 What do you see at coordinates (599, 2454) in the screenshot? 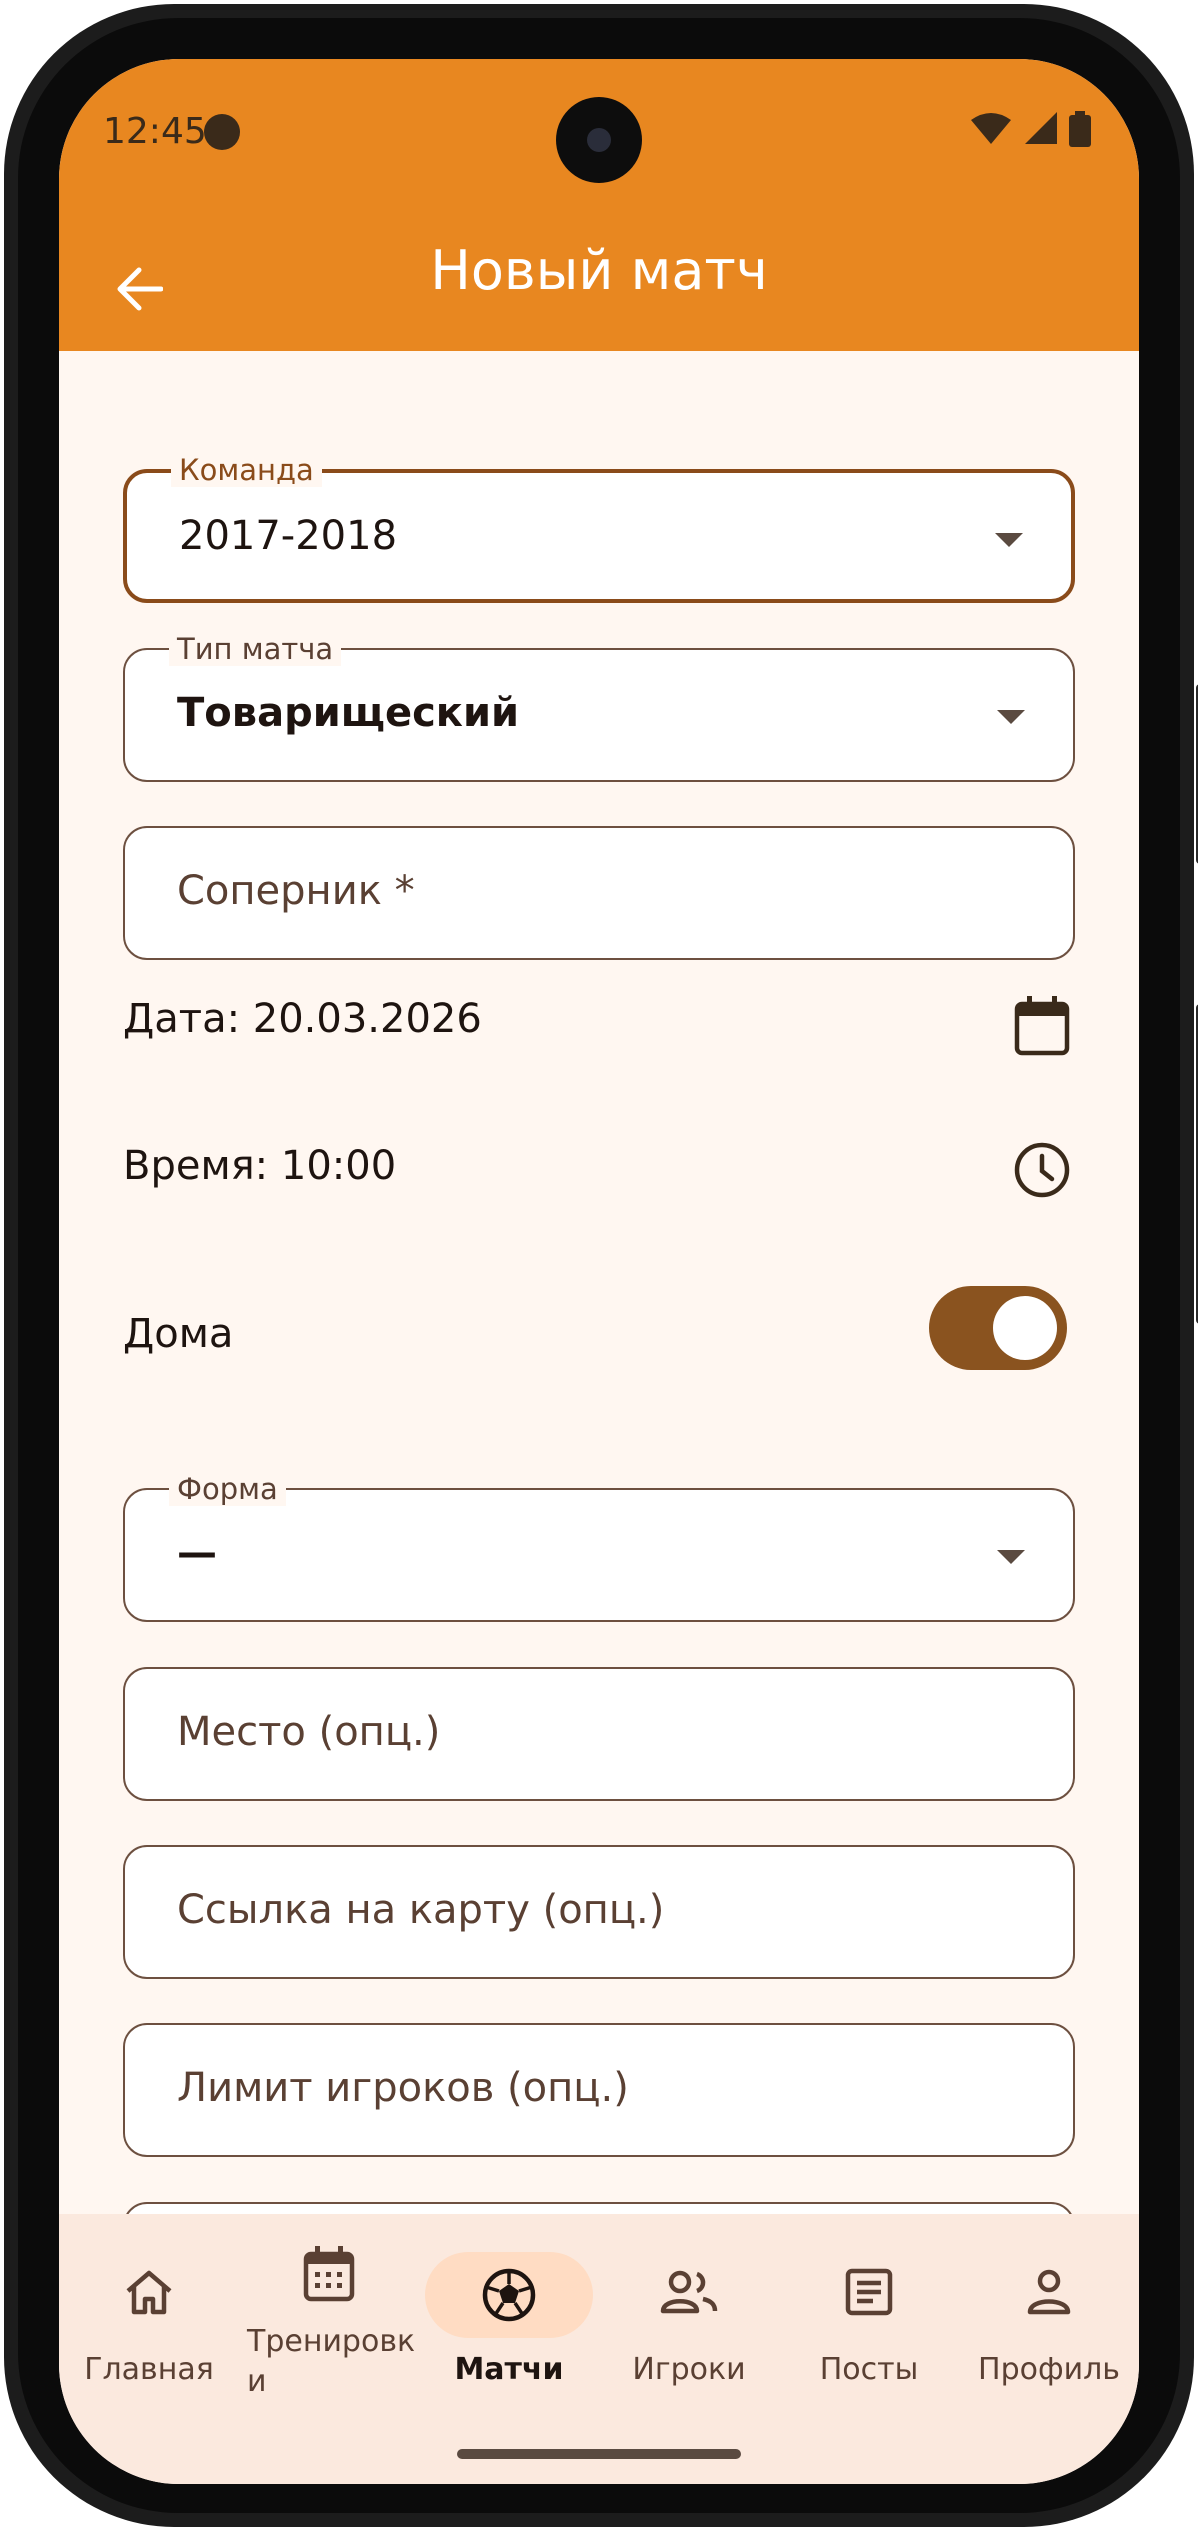
I see `home-indicator` at bounding box center [599, 2454].